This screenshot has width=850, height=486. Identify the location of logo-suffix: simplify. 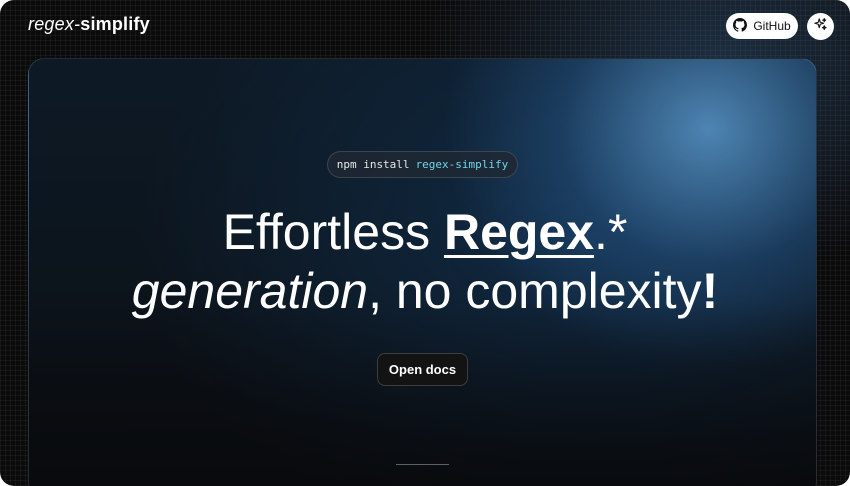
(115, 24).